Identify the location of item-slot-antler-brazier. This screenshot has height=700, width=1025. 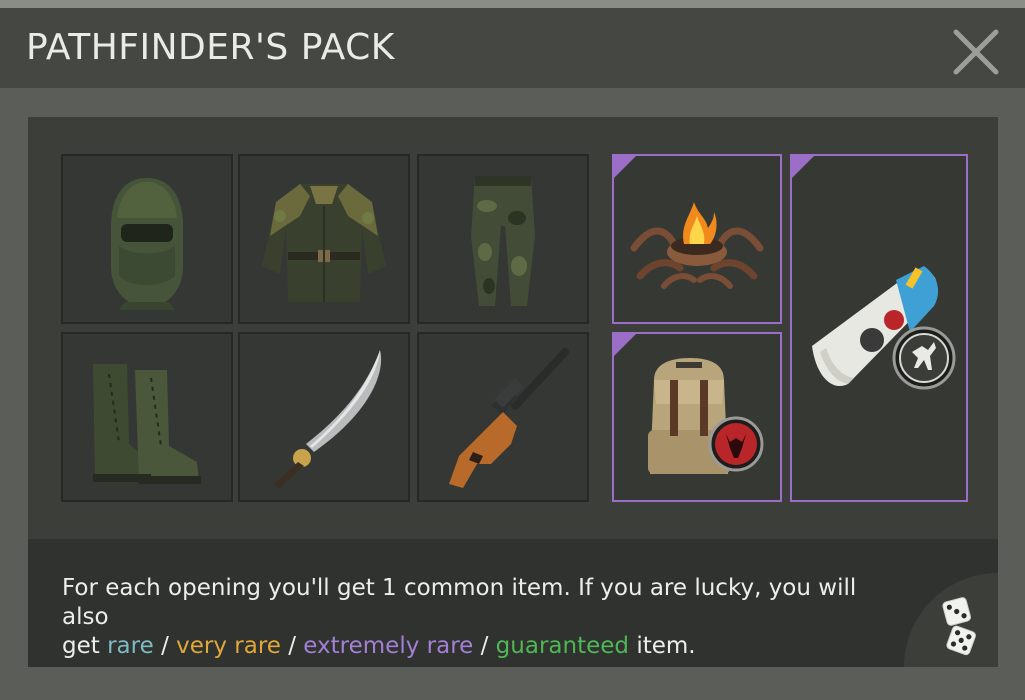
(697, 239).